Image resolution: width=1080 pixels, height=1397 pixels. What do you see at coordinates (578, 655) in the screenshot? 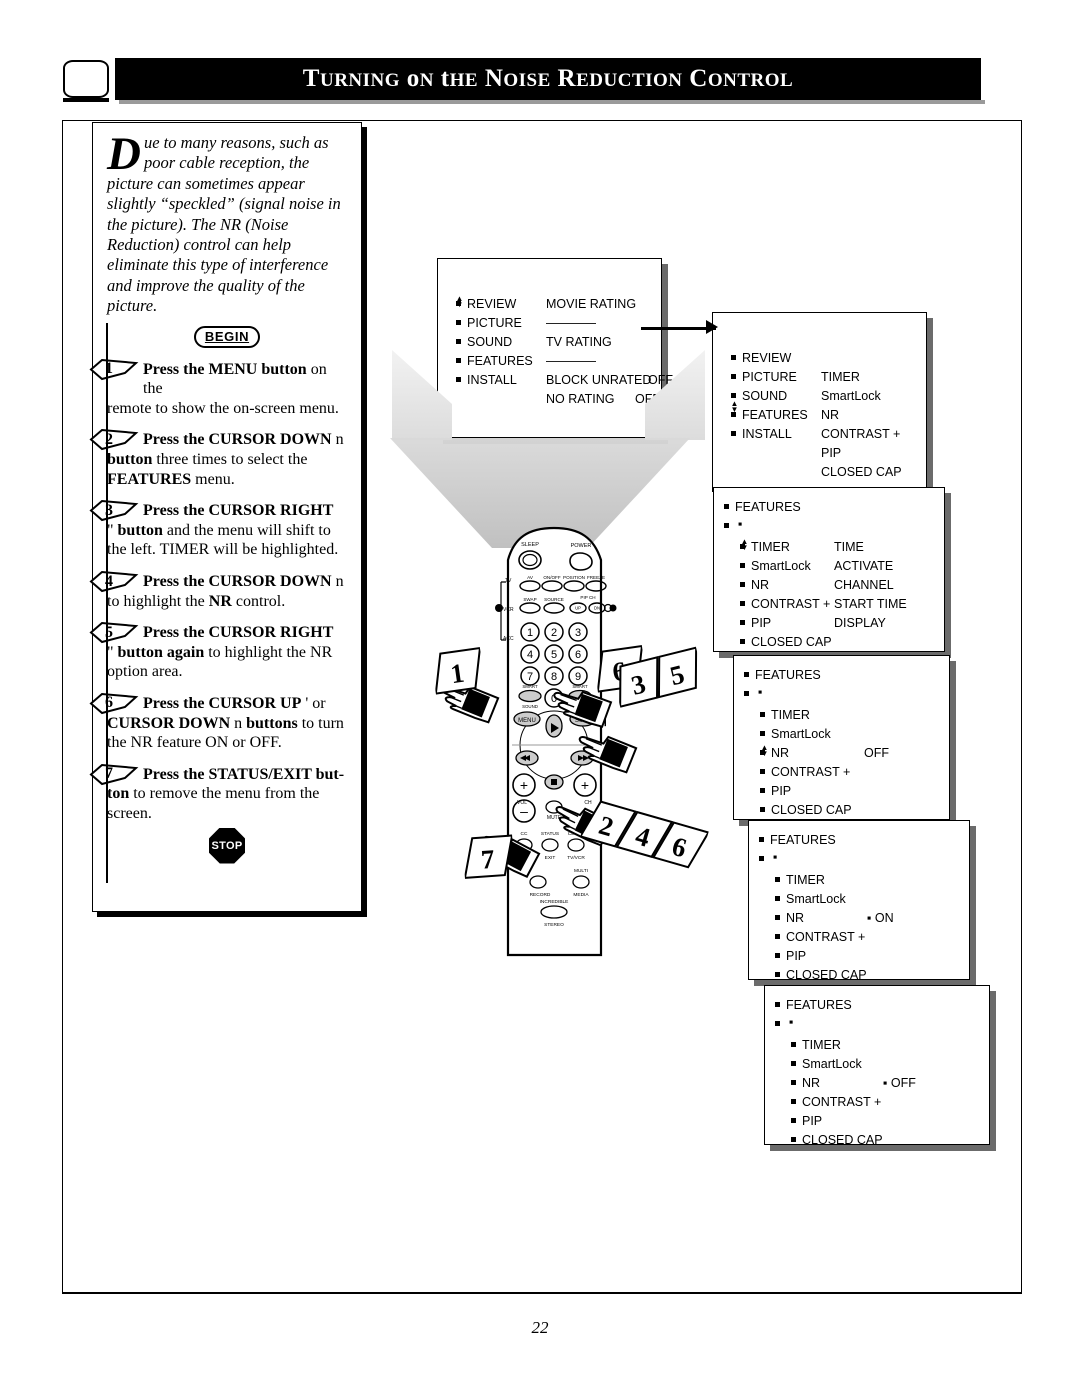
I see `svg-text: 6` at bounding box center [578, 655].